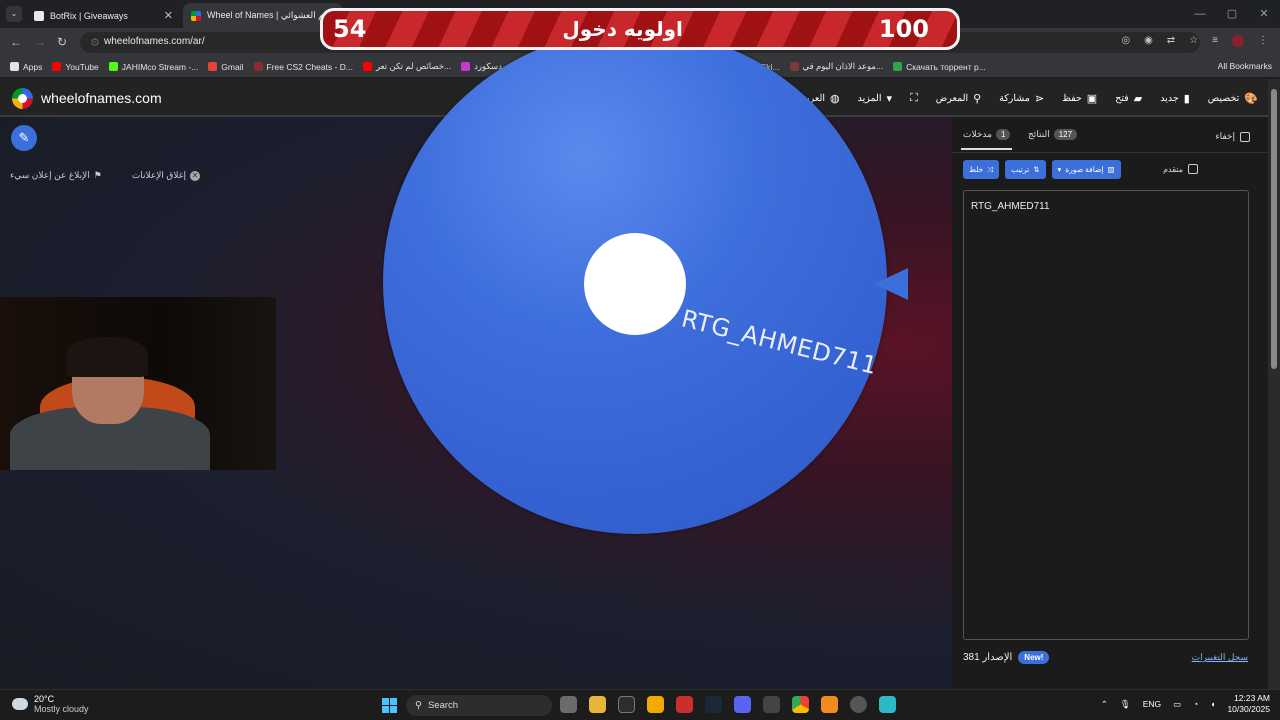  What do you see at coordinates (1248, 709) in the screenshot?
I see `clock-date: 10/30/2025` at bounding box center [1248, 709].